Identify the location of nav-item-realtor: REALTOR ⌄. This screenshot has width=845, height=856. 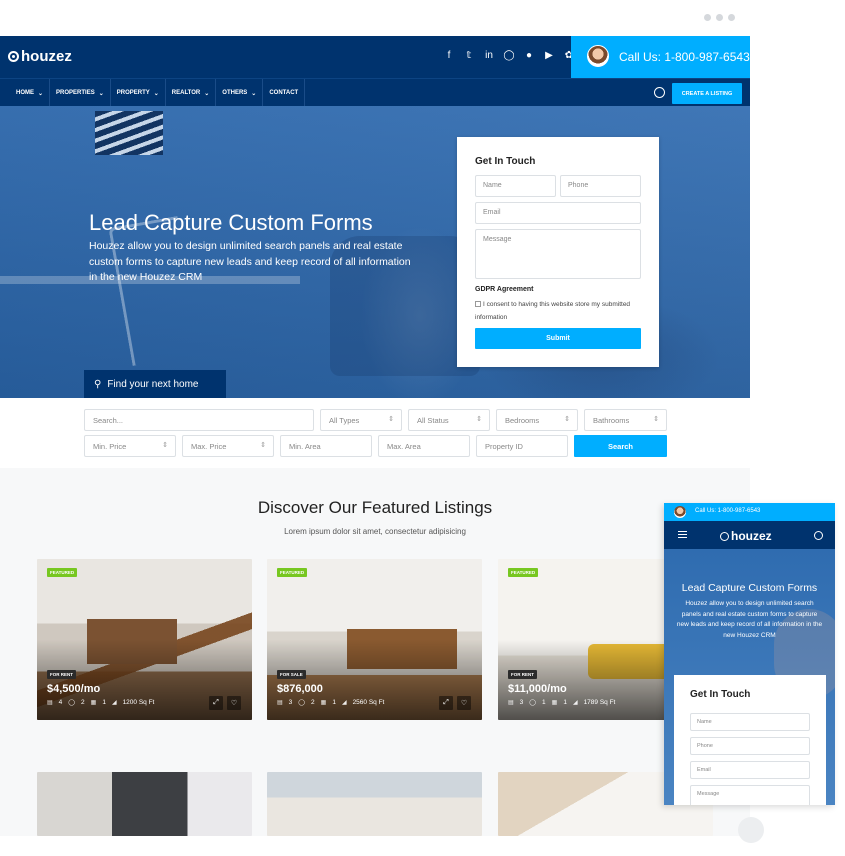
(191, 93).